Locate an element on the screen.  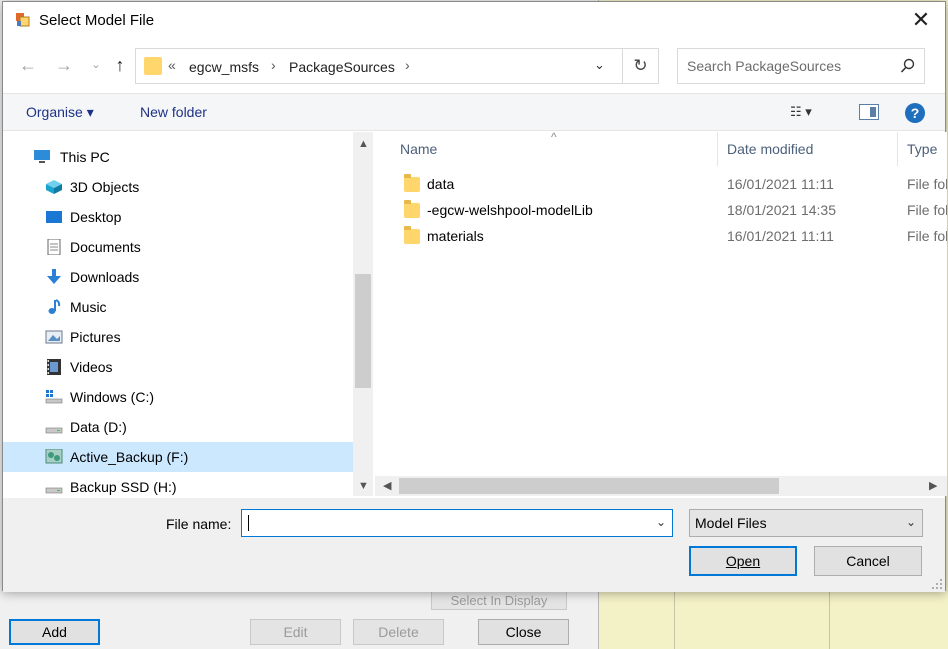
search-icon is located at coordinates (908, 66).